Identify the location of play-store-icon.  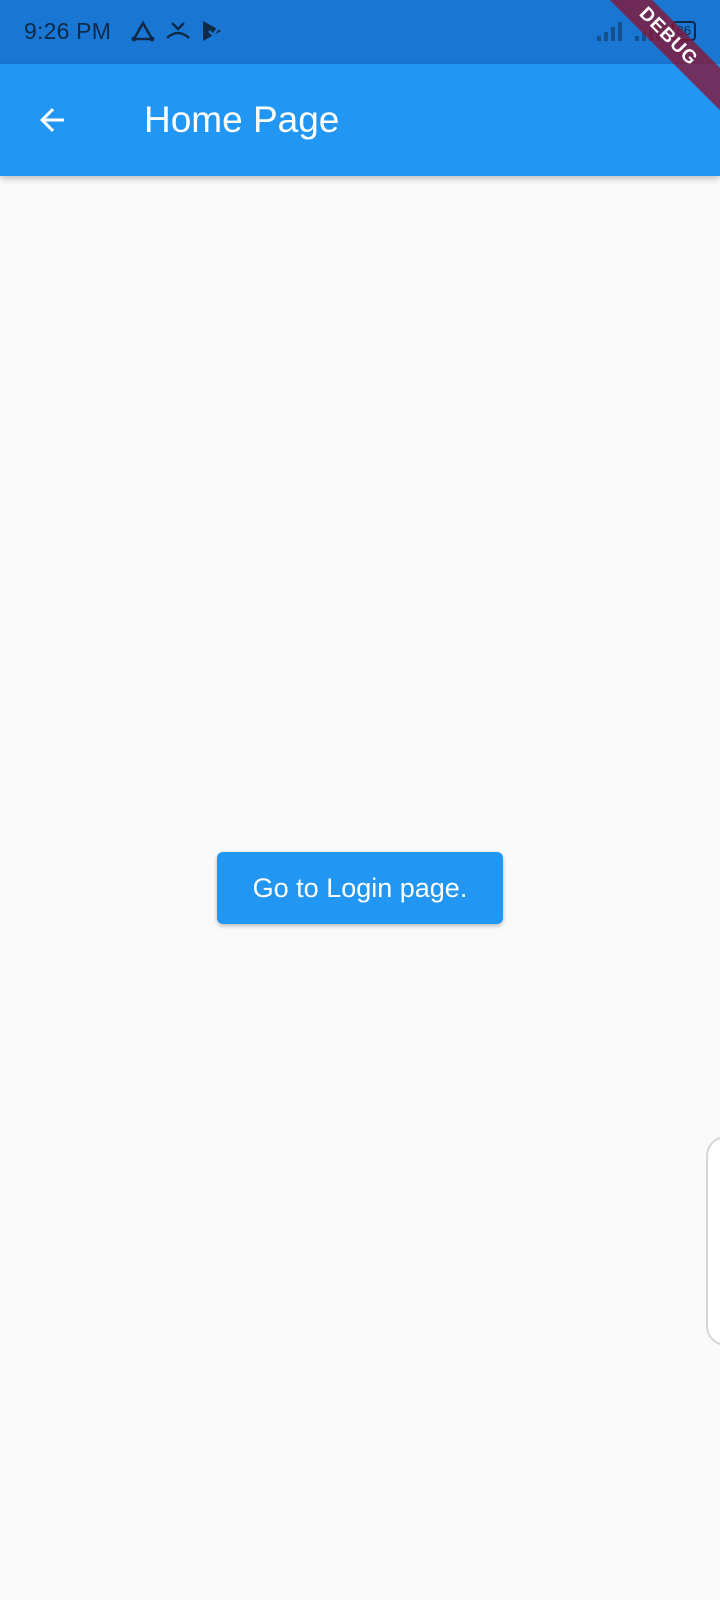
(213, 31).